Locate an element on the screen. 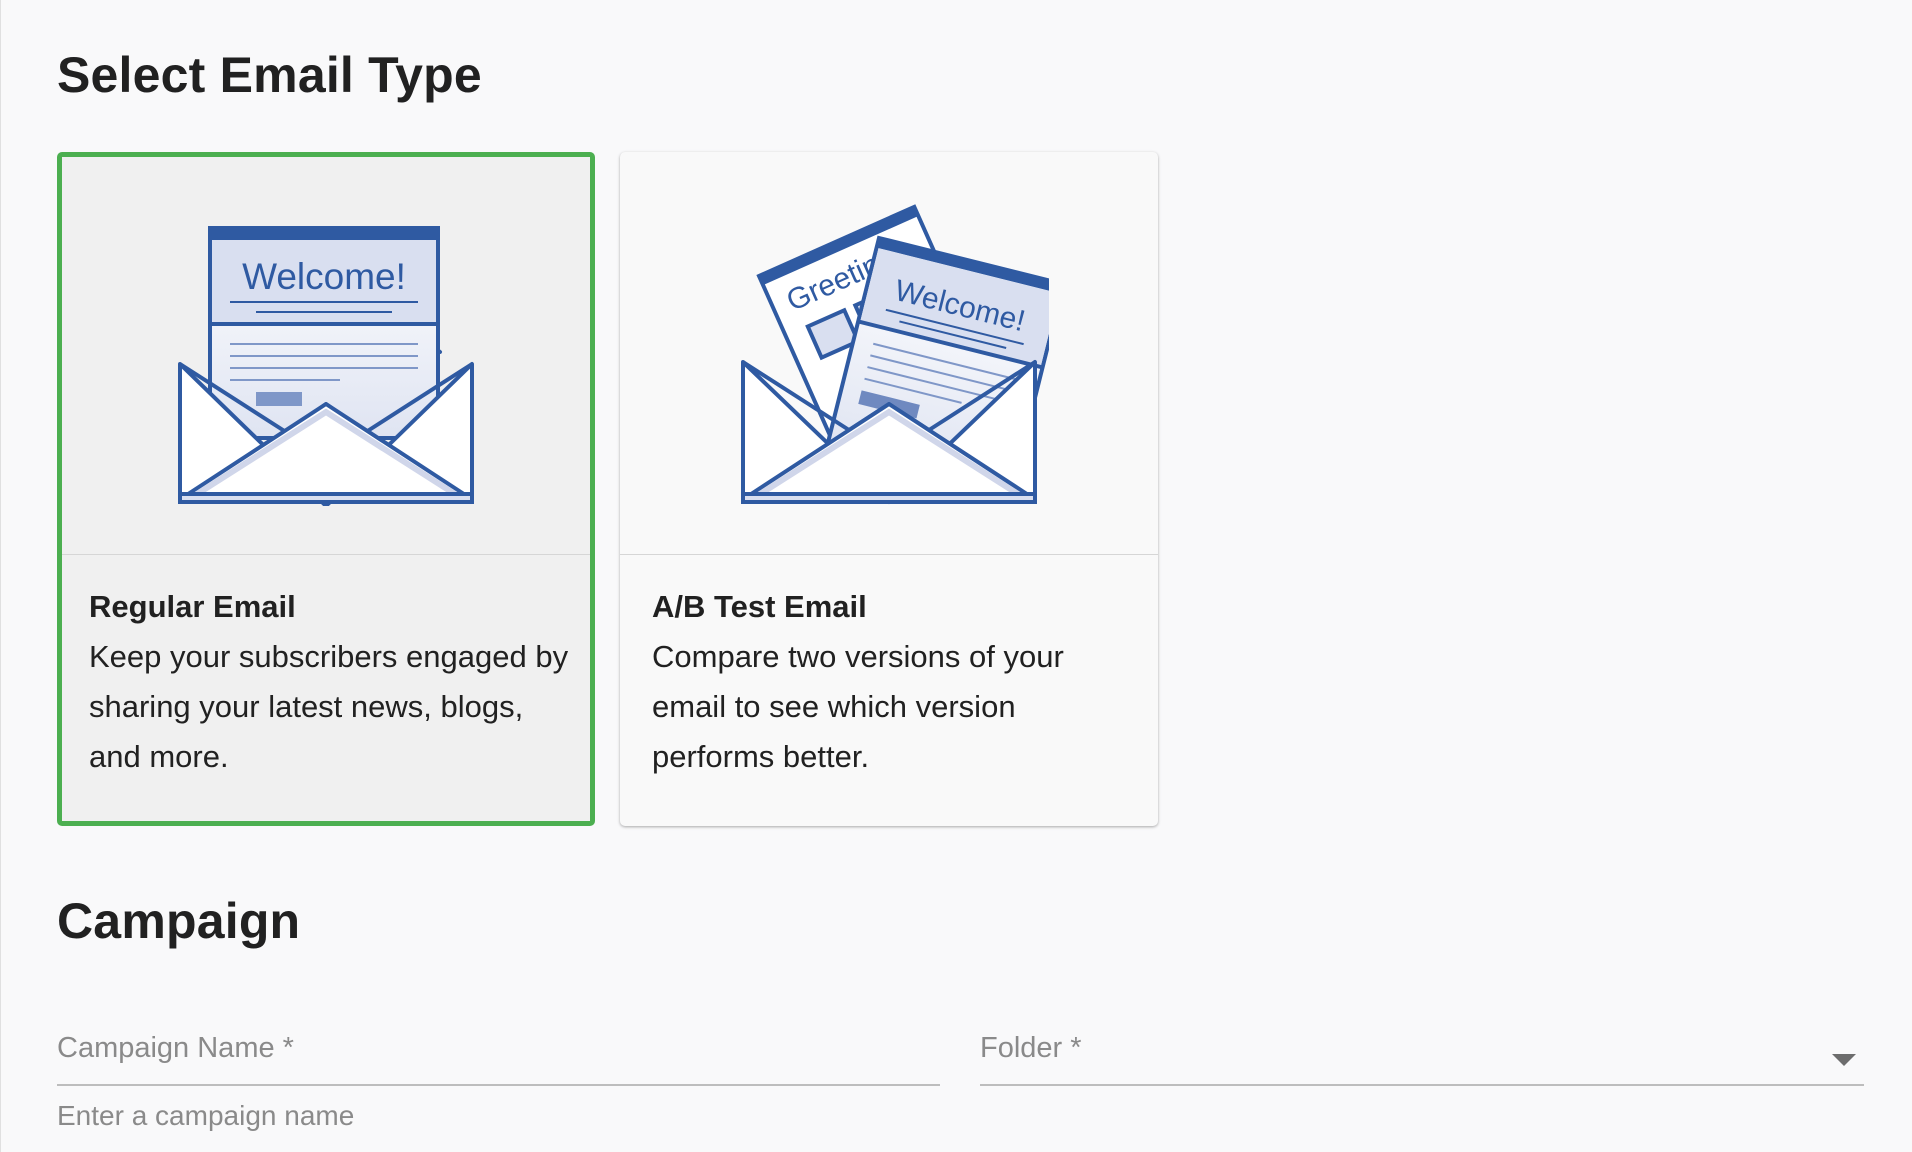 This screenshot has height=1152, width=1912. campaign-name-input is located at coordinates (498, 1051).